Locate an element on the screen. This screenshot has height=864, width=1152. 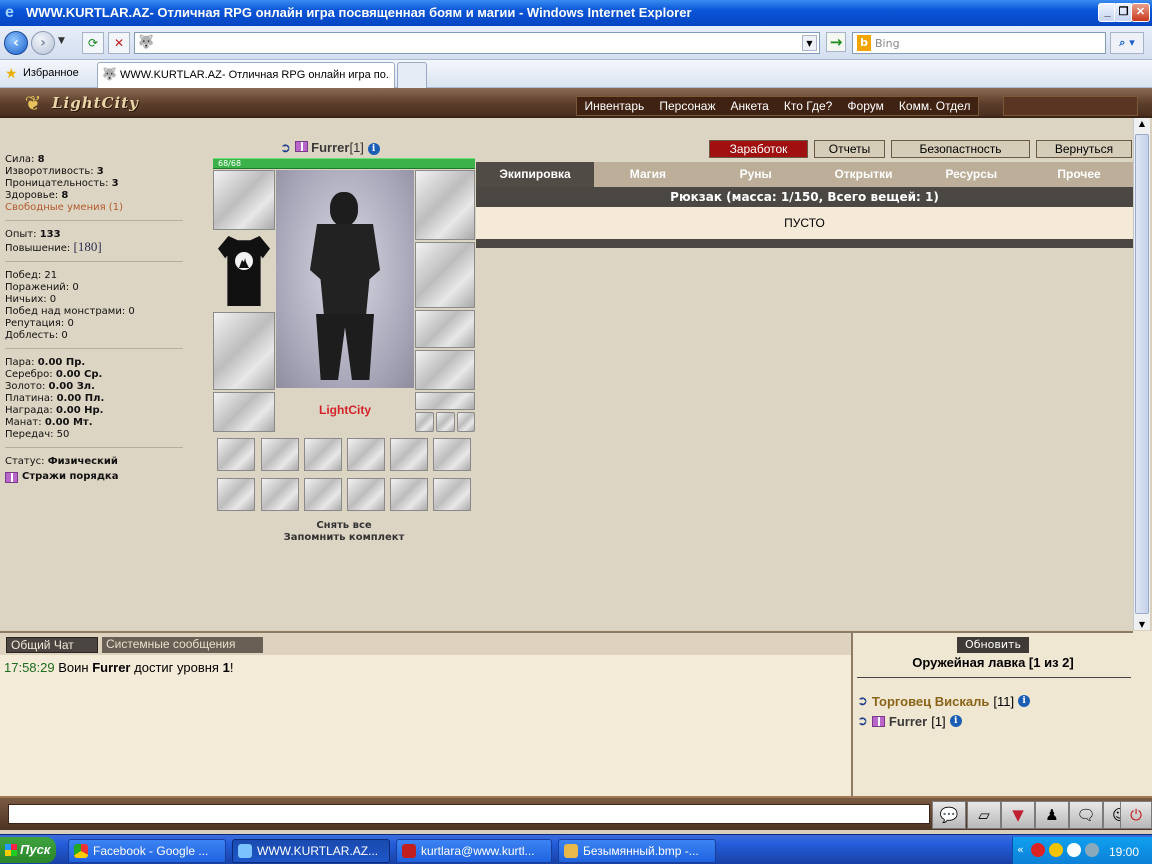
figure-icon: ♟ is located at coordinates (1052, 815).